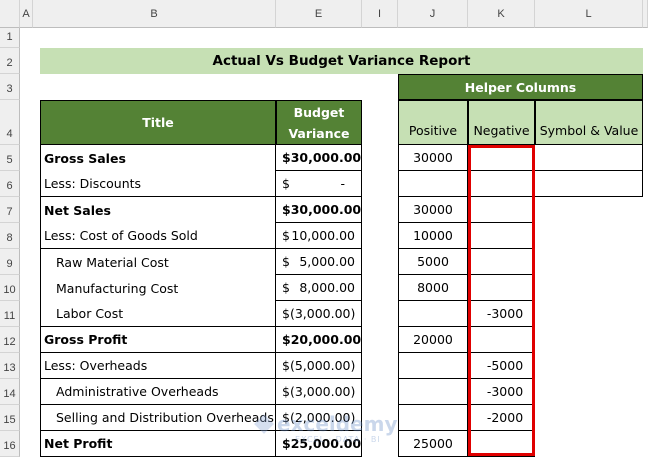 This screenshot has width=648, height=463. Describe the element at coordinates (319, 14) in the screenshot. I see `column-header-E: E` at that location.